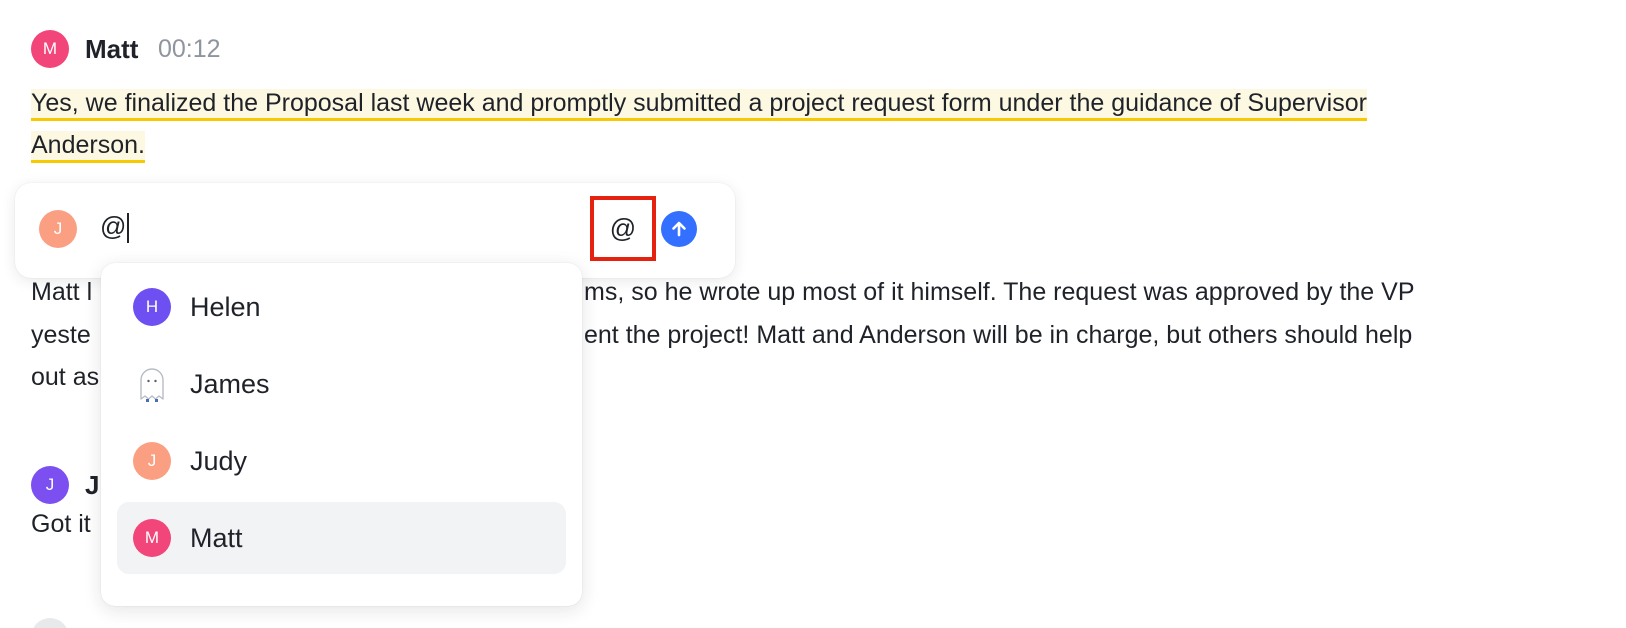 This screenshot has height=628, width=1626. Describe the element at coordinates (111, 49) in the screenshot. I see `message-author: Matt` at that location.